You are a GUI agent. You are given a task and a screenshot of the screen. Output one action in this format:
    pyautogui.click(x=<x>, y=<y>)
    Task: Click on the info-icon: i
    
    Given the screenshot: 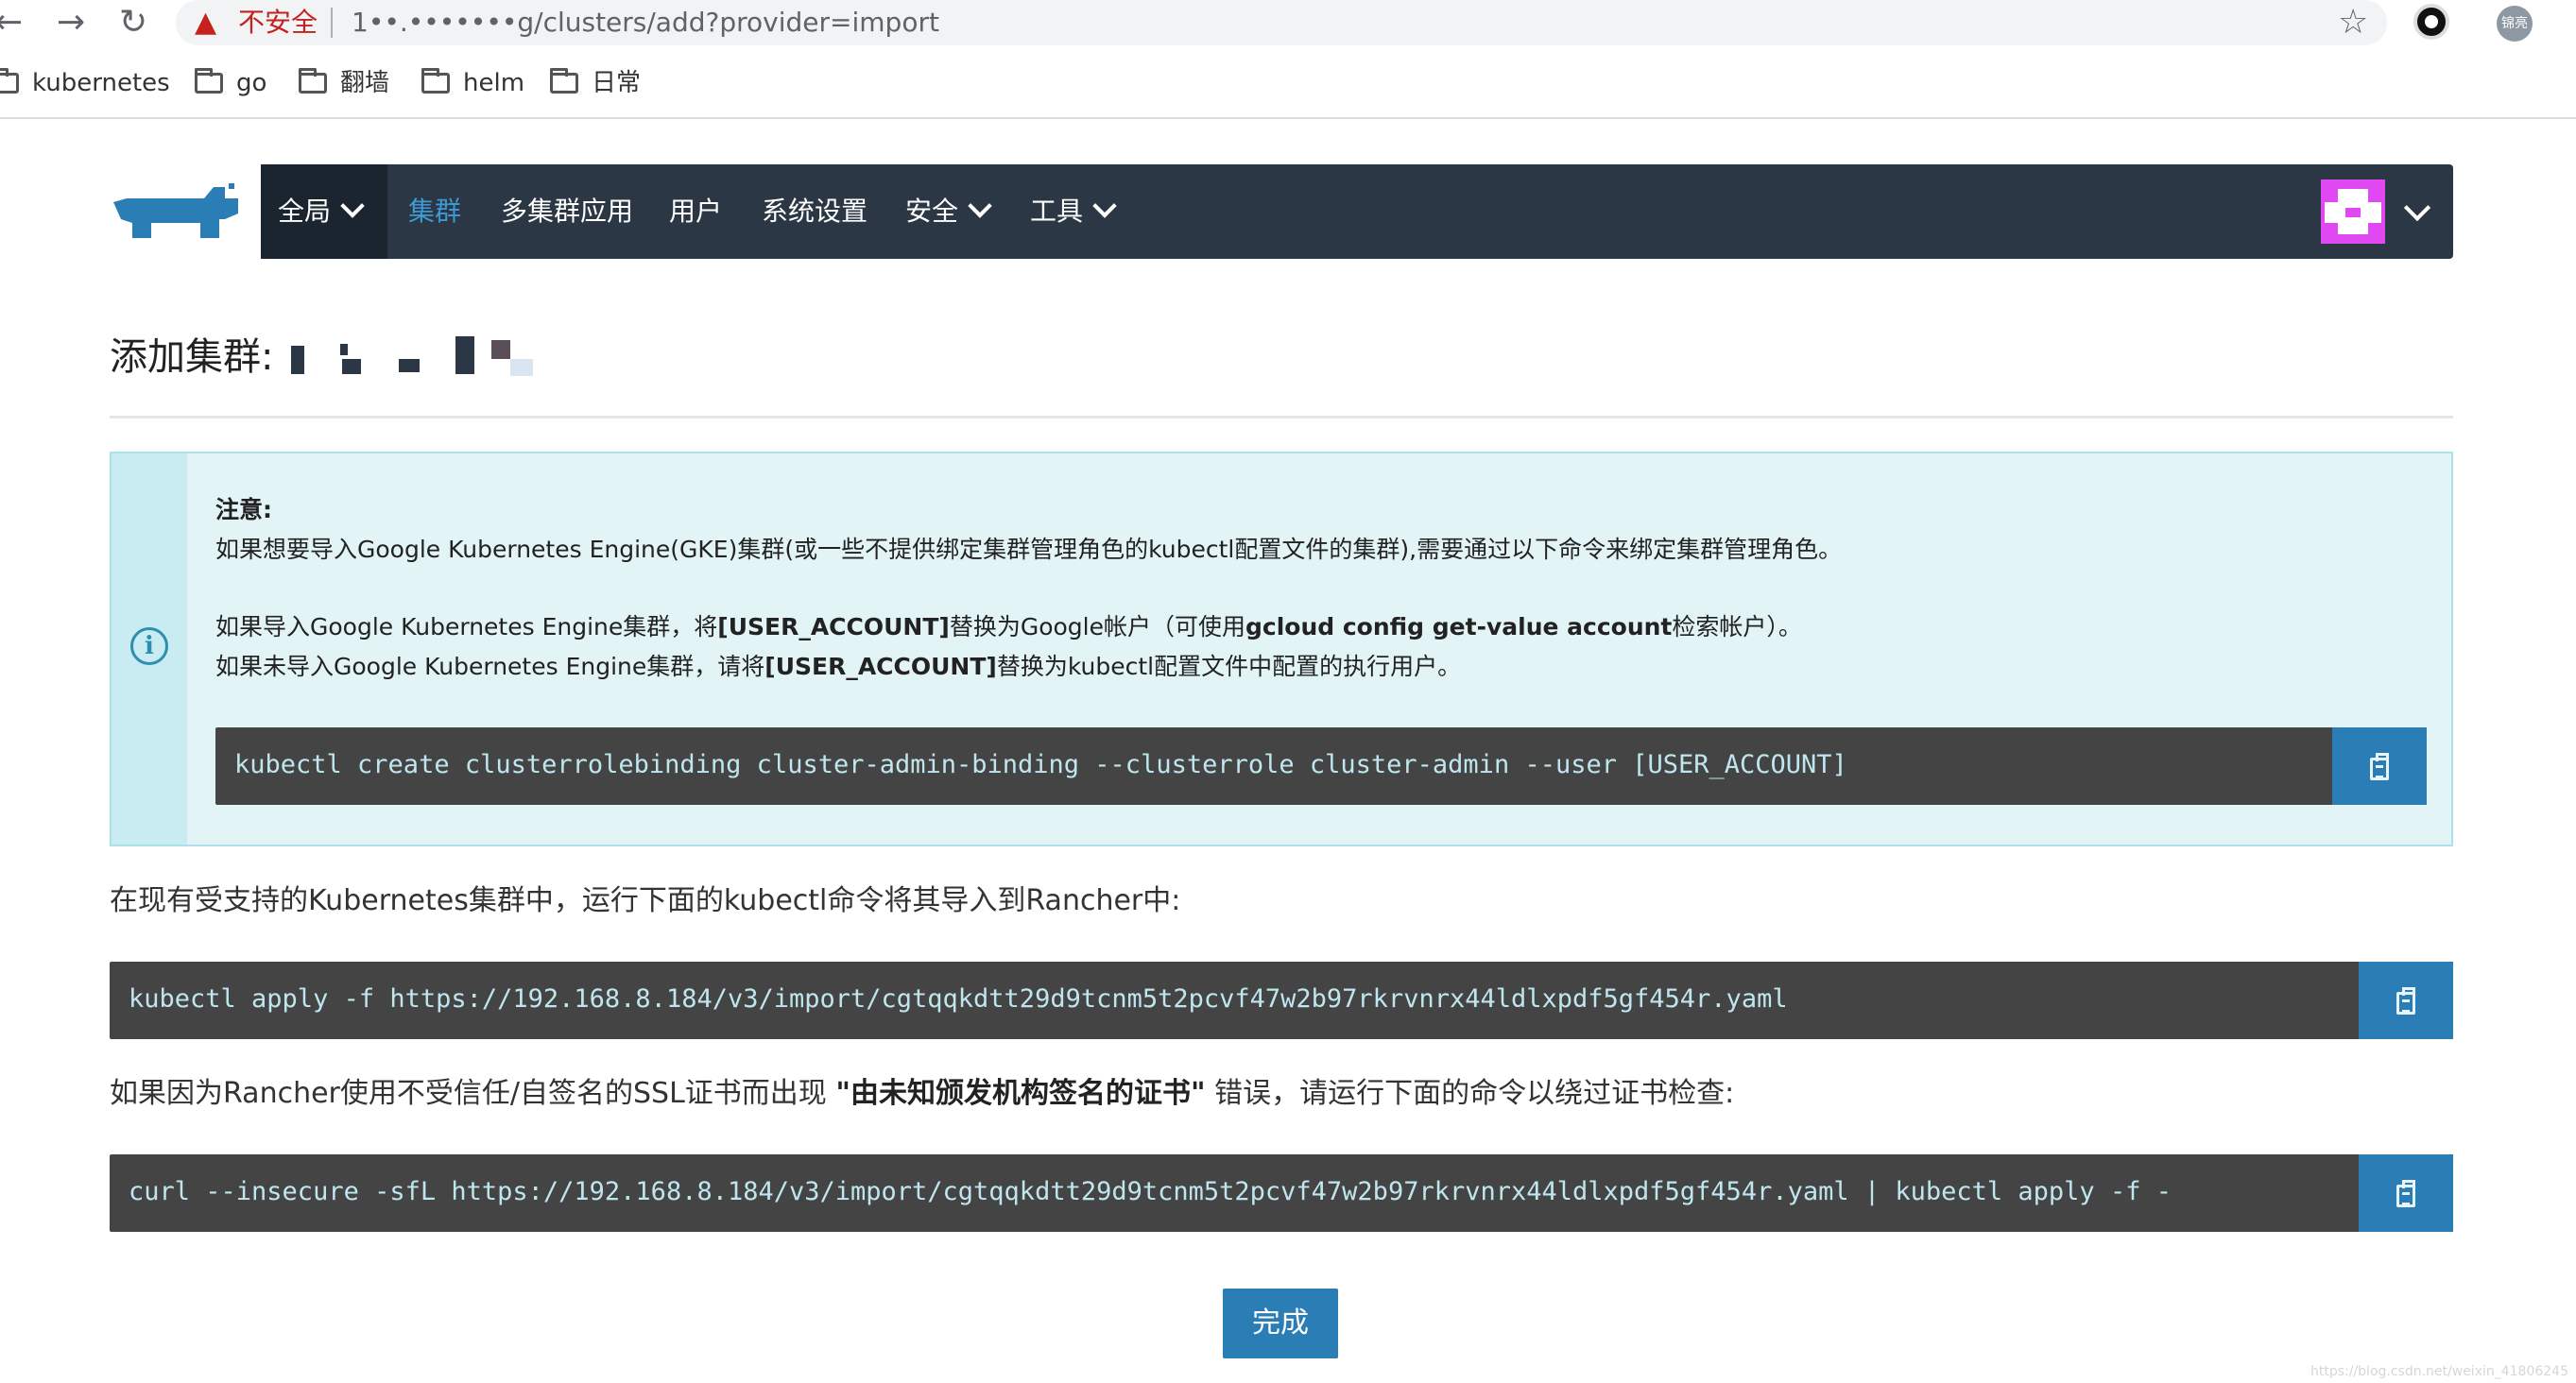 What is the action you would take?
    pyautogui.click(x=149, y=646)
    